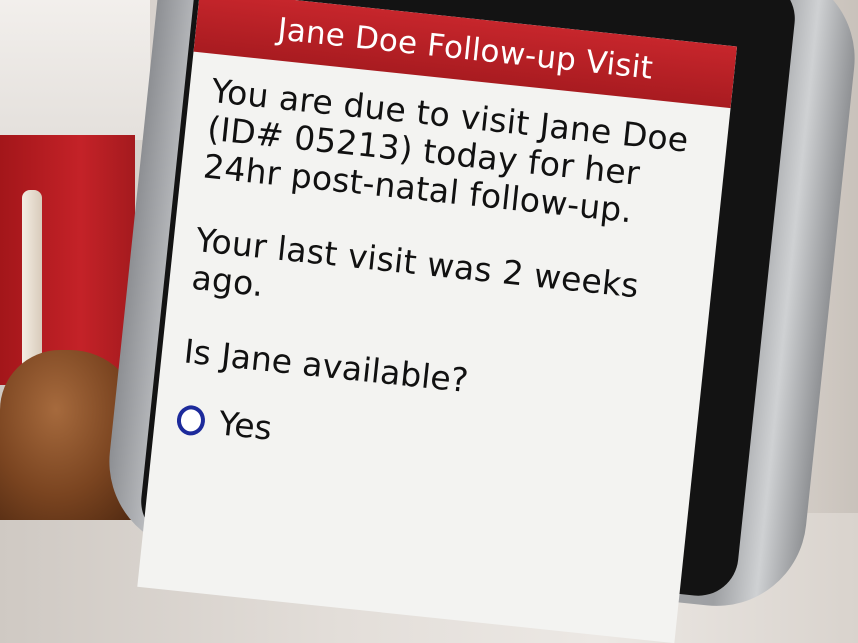  I want to click on background-red-object, so click(67, 260).